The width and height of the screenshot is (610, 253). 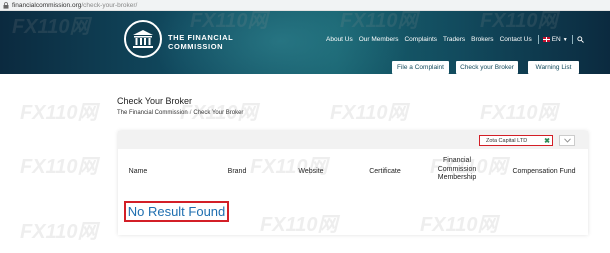 What do you see at coordinates (138, 172) in the screenshot?
I see `column-header-name: Name` at bounding box center [138, 172].